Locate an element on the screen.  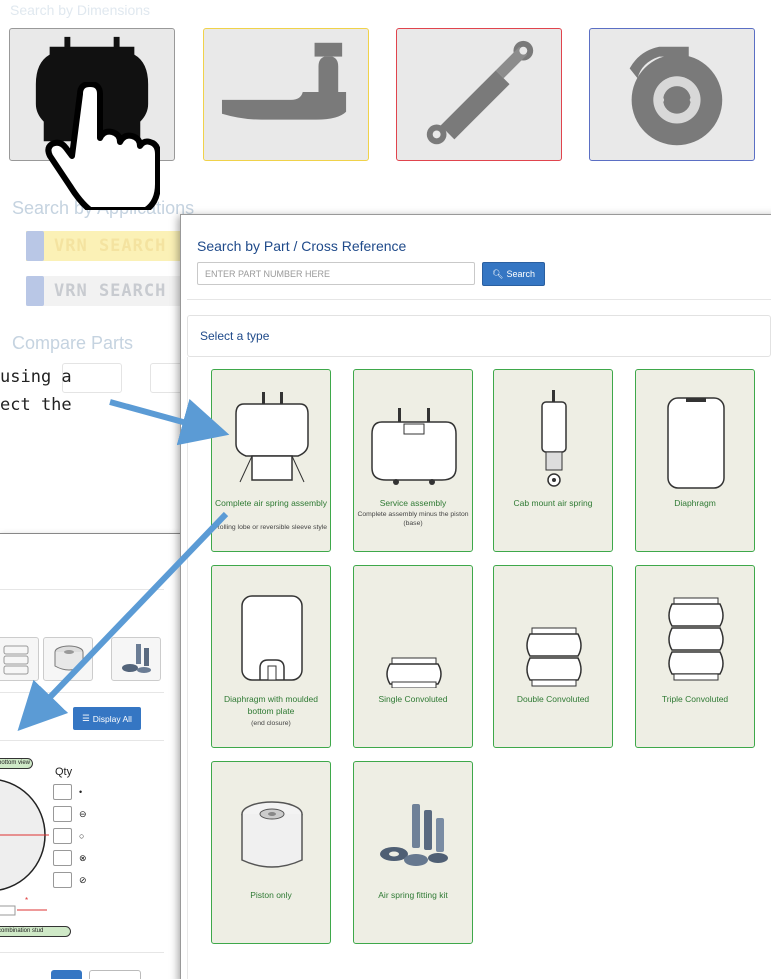
variant-thumb-ribs is located at coordinates (19, 659).